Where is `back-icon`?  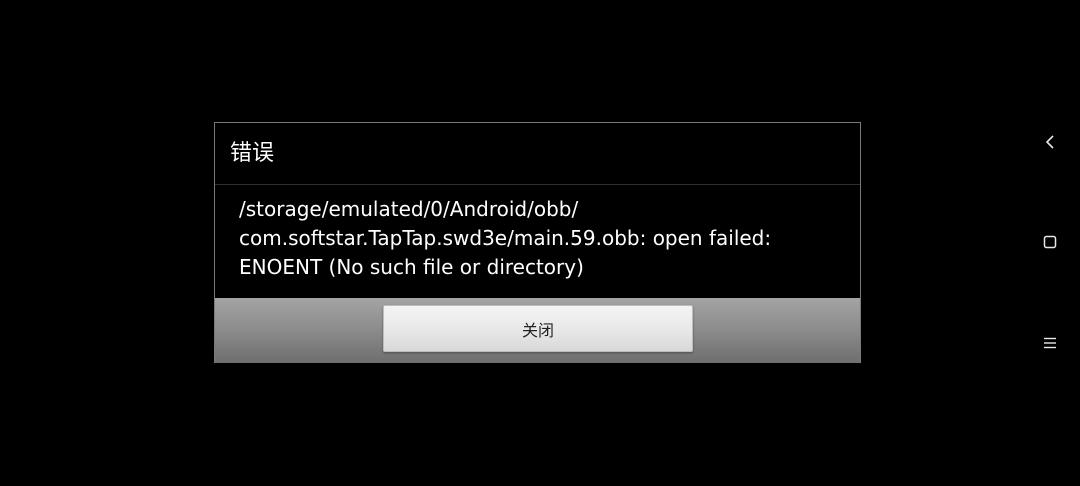 back-icon is located at coordinates (1049, 142).